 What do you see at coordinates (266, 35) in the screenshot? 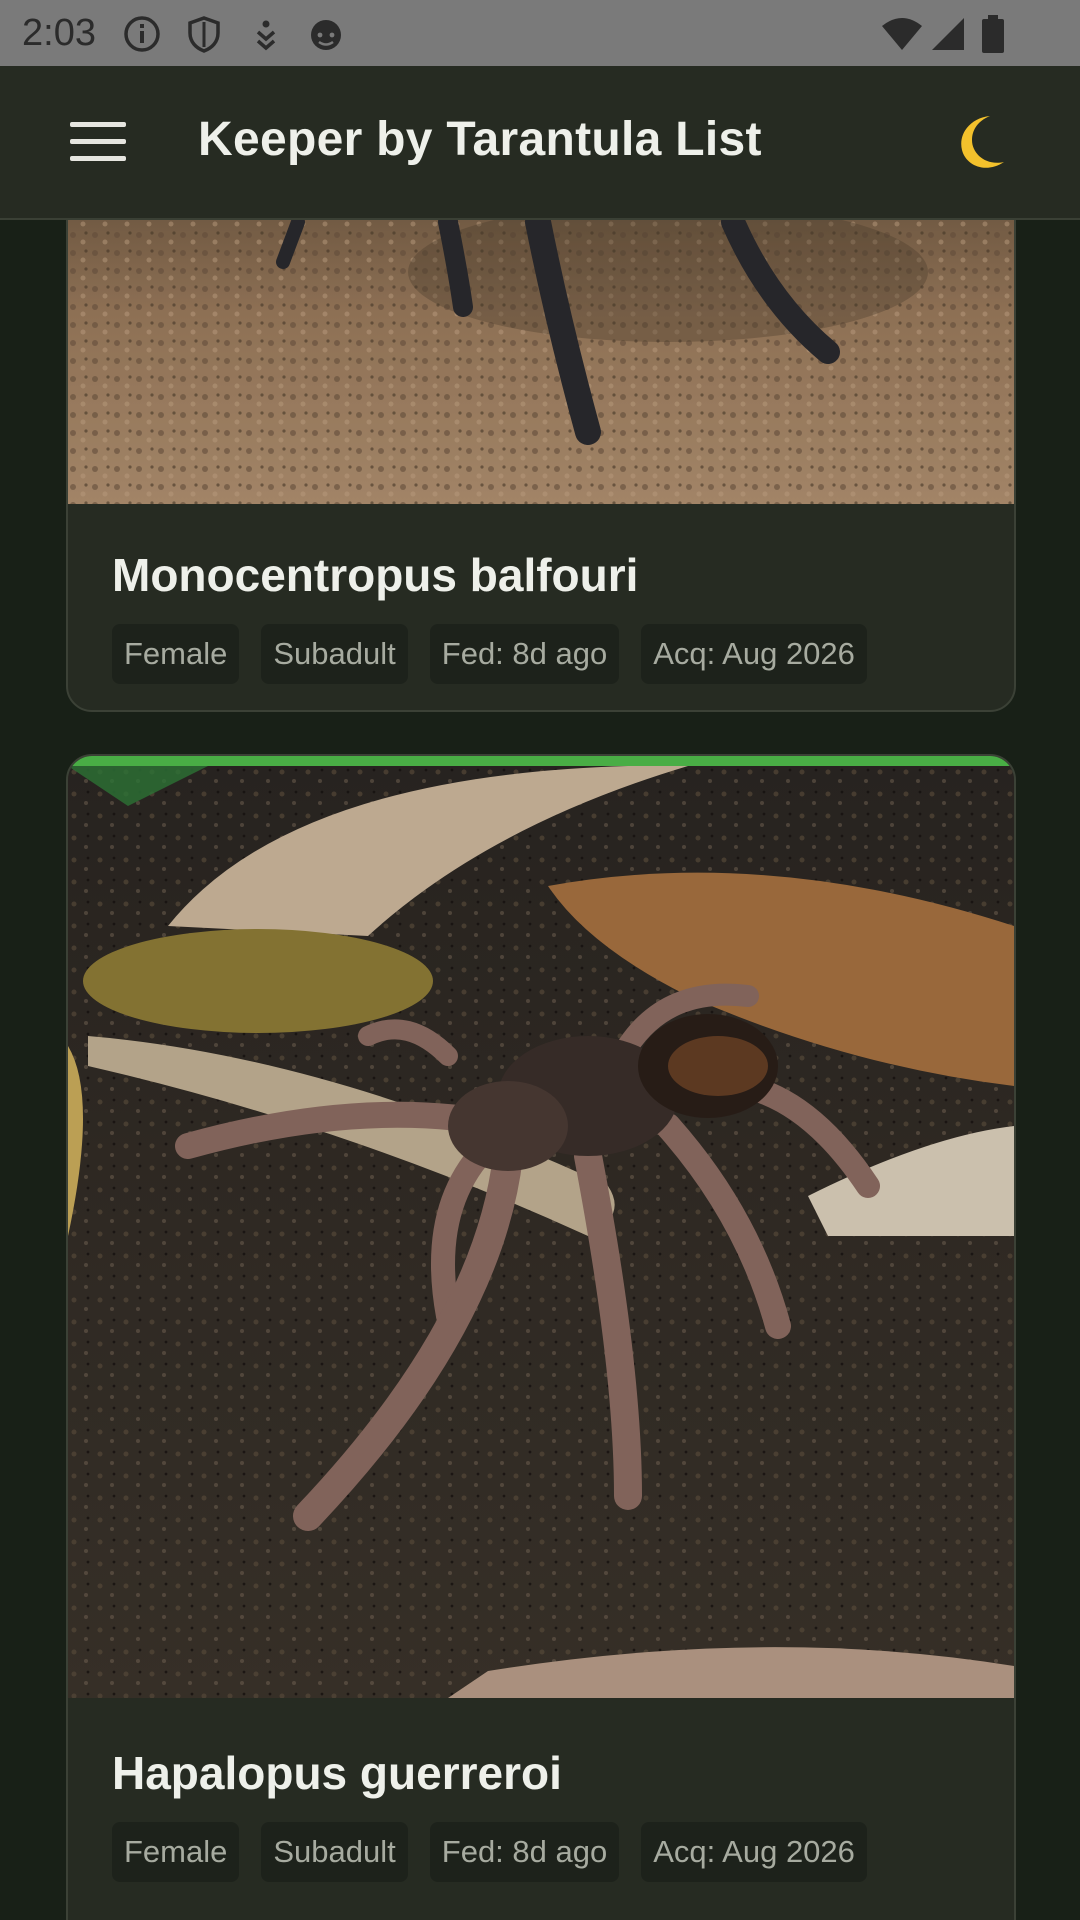
I see `download-icon` at bounding box center [266, 35].